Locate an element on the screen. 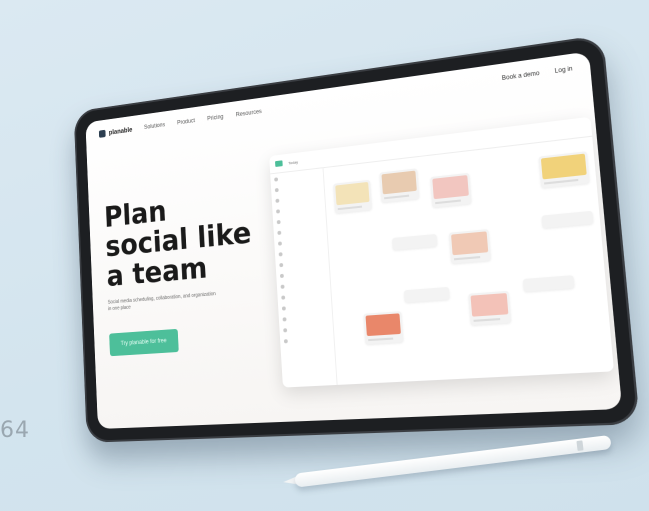 The width and height of the screenshot is (649, 511). hero-title: Plan social like a team is located at coordinates (185, 239).